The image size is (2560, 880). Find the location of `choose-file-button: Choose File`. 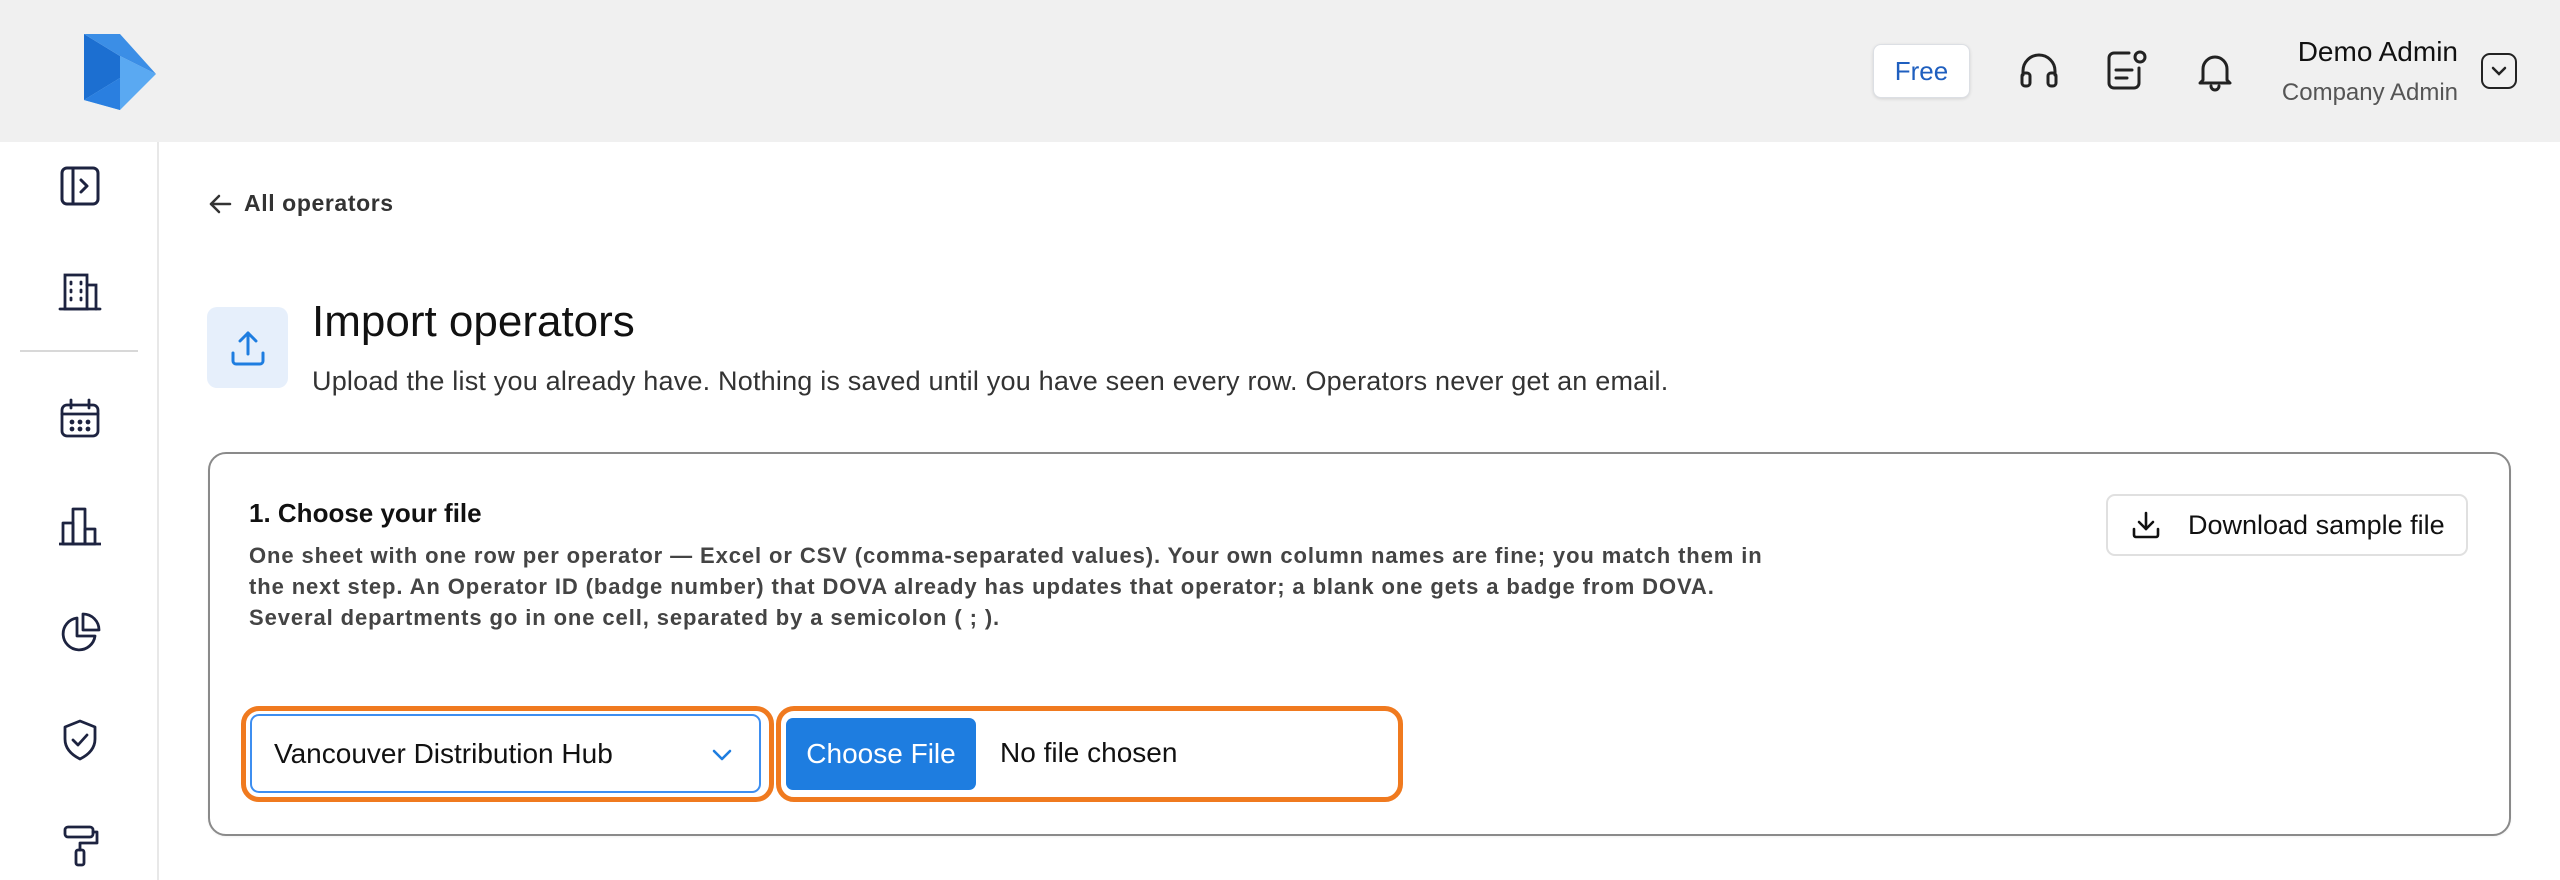

choose-file-button: Choose File is located at coordinates (881, 754).